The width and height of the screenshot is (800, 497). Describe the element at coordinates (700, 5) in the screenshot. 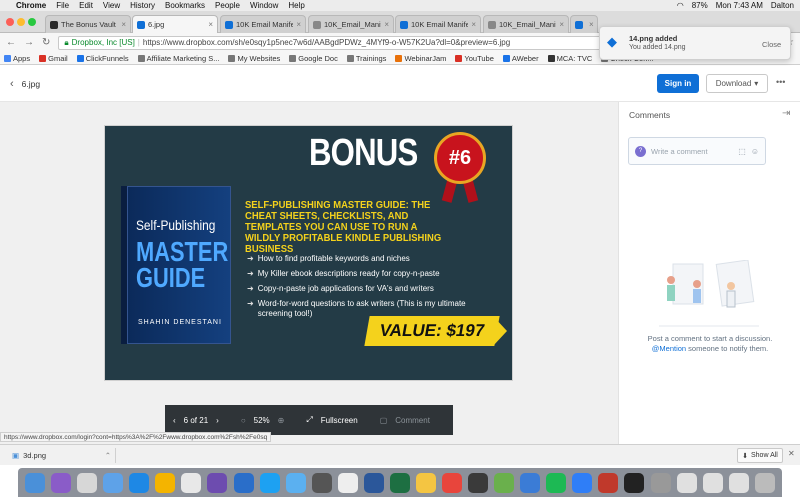

I see `battery-percent: 87%` at that location.